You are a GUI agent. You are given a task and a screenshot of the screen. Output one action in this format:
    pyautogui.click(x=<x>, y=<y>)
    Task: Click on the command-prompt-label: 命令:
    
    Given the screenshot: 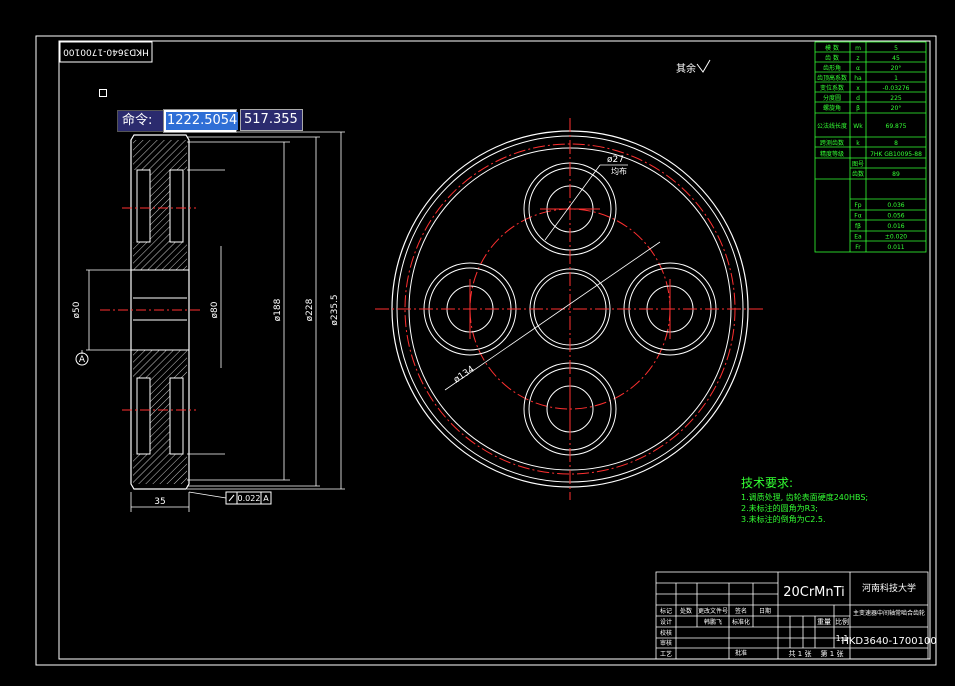 What is the action you would take?
    pyautogui.click(x=141, y=121)
    